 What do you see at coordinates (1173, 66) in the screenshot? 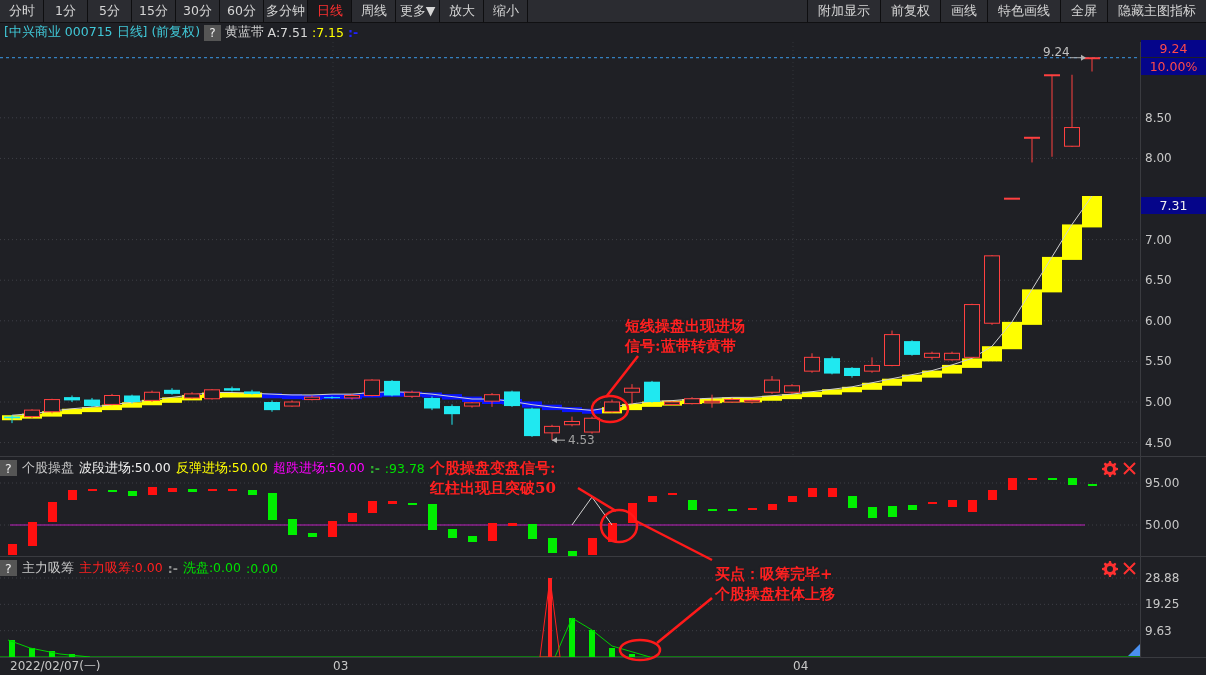
I see `change-percent-badge: 10.00%` at bounding box center [1173, 66].